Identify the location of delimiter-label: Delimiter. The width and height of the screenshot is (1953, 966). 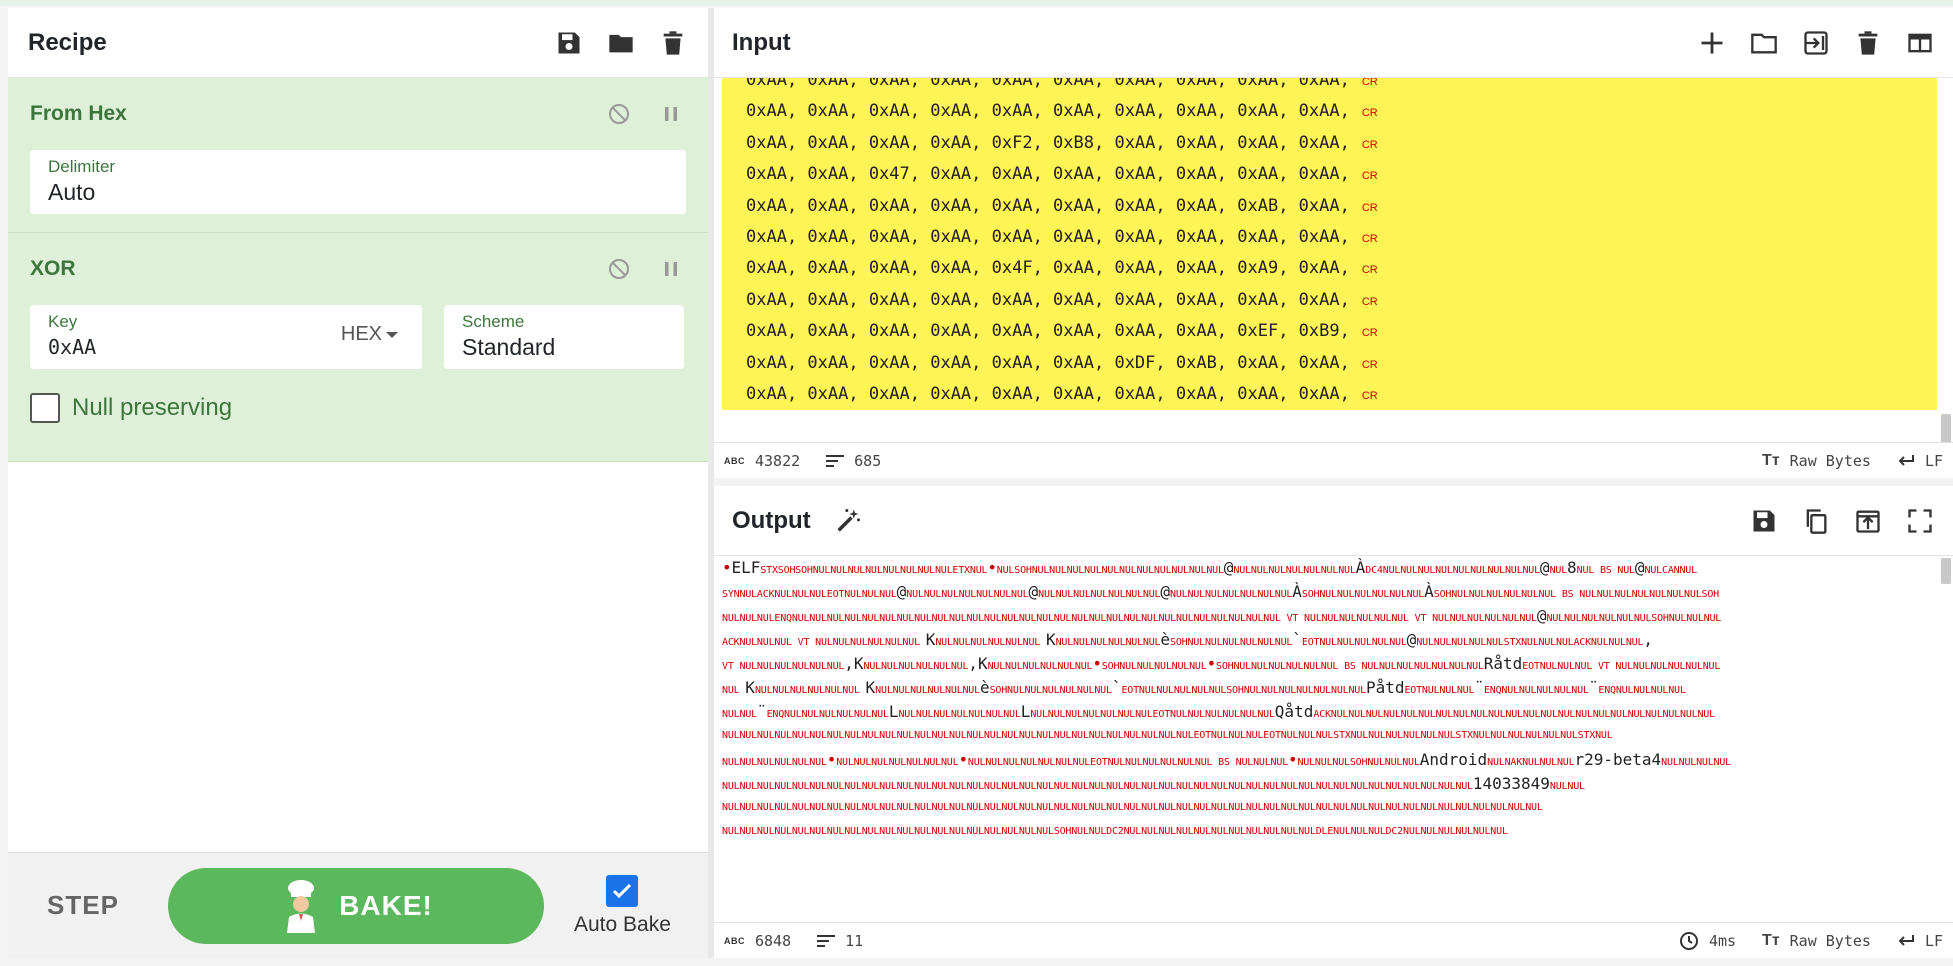
(82, 166).